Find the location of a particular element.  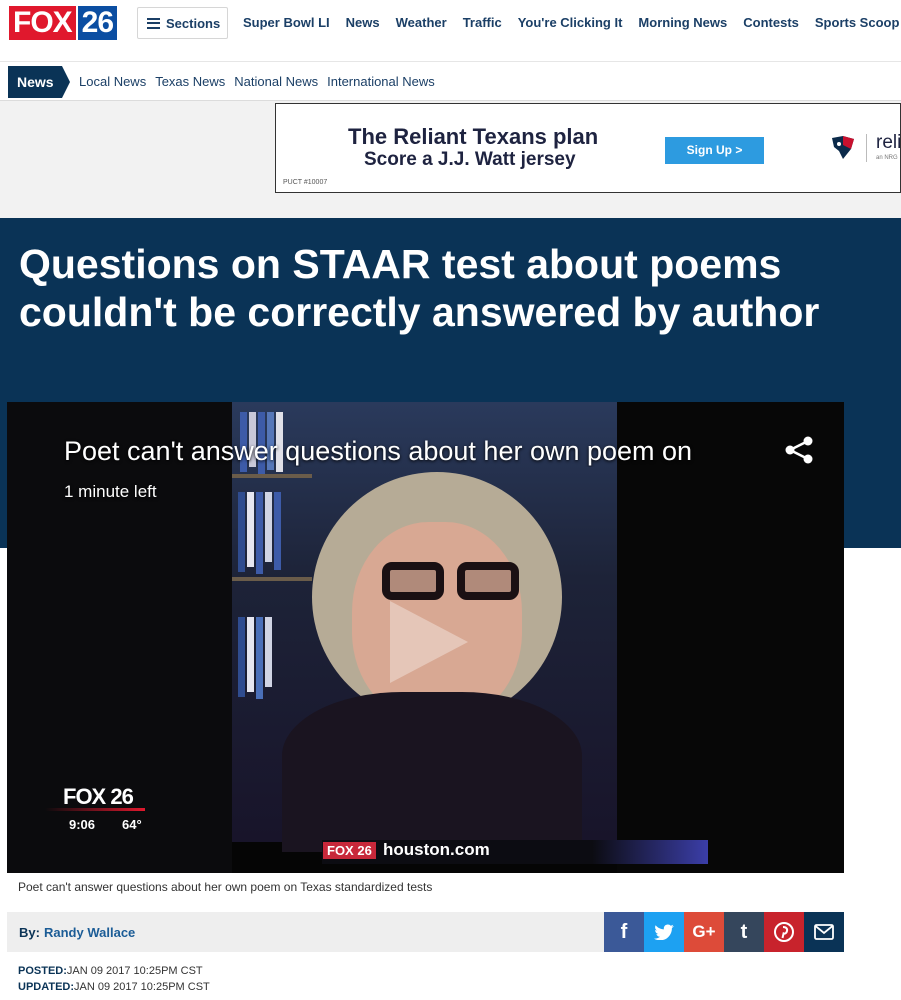

ad-brand-text: reli is located at coordinates (888, 142).